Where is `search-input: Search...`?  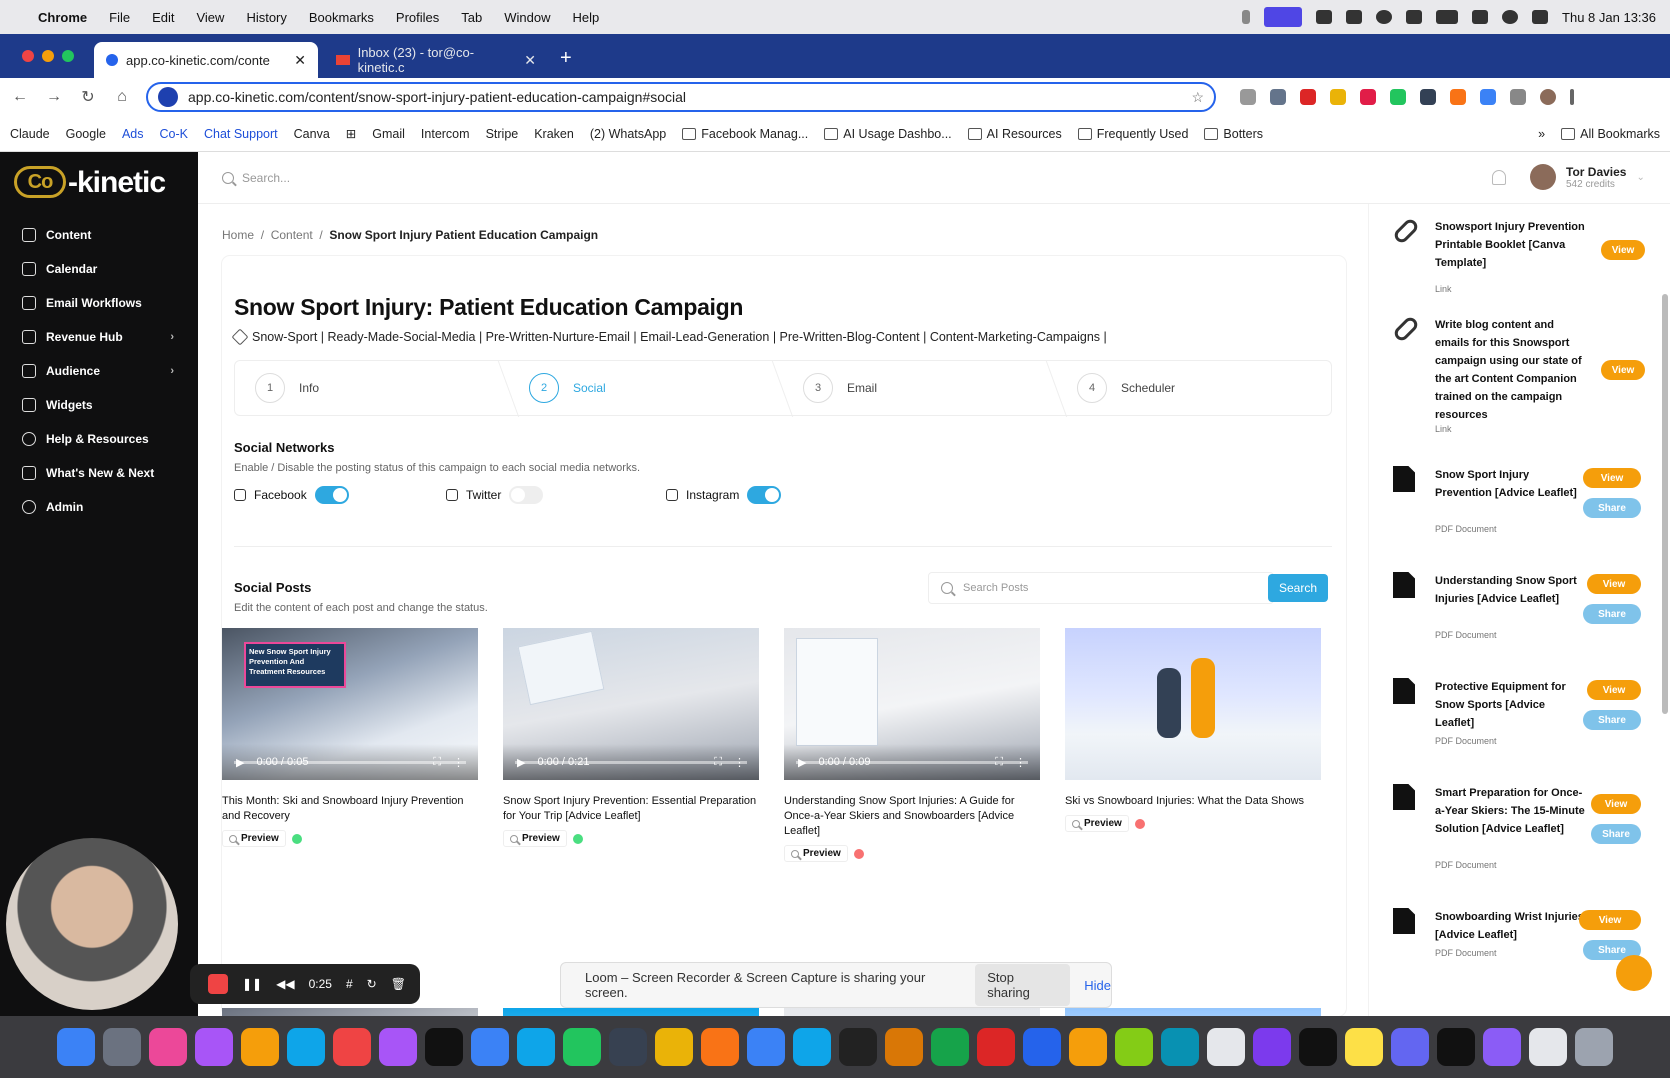 search-input: Search... is located at coordinates (266, 178).